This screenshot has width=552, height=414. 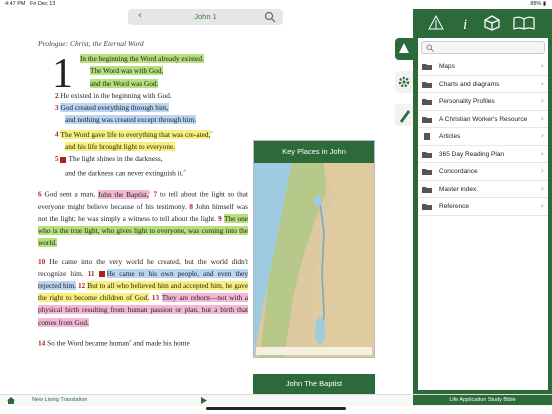 I want to click on verse-14b: and made his home, so click(x=161, y=342).